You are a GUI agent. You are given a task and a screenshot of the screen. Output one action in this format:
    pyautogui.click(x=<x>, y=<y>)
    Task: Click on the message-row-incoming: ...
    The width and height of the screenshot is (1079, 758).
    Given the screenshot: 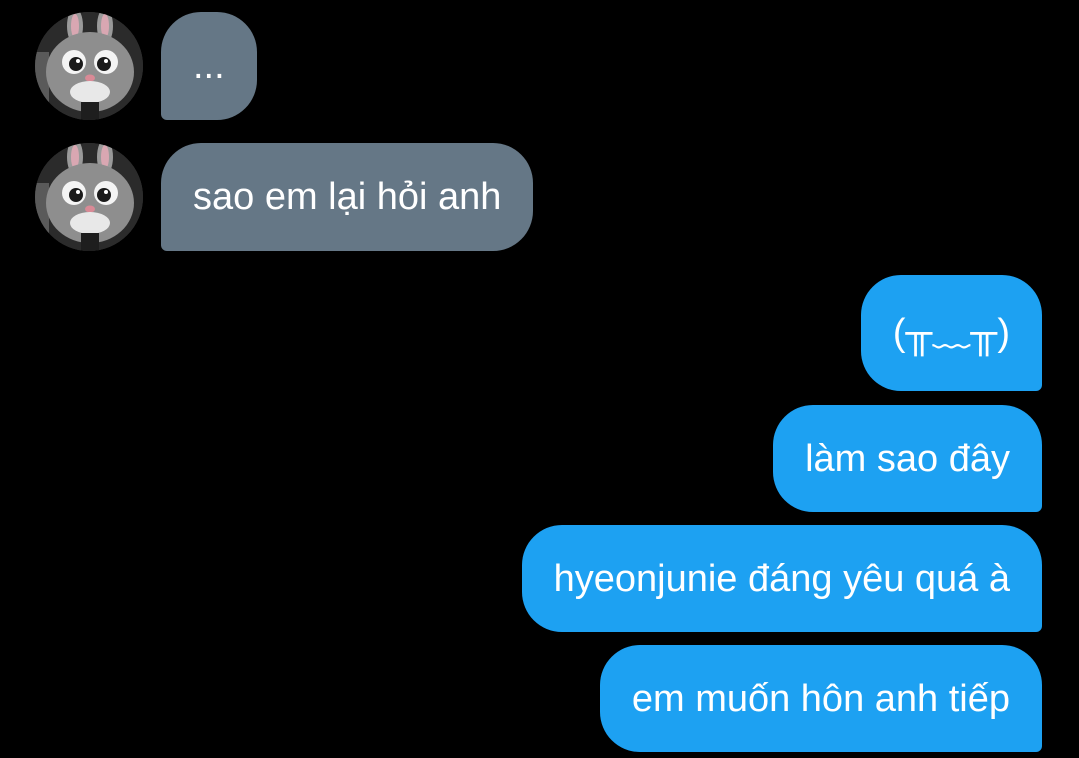 What is the action you would take?
    pyautogui.click(x=539, y=66)
    